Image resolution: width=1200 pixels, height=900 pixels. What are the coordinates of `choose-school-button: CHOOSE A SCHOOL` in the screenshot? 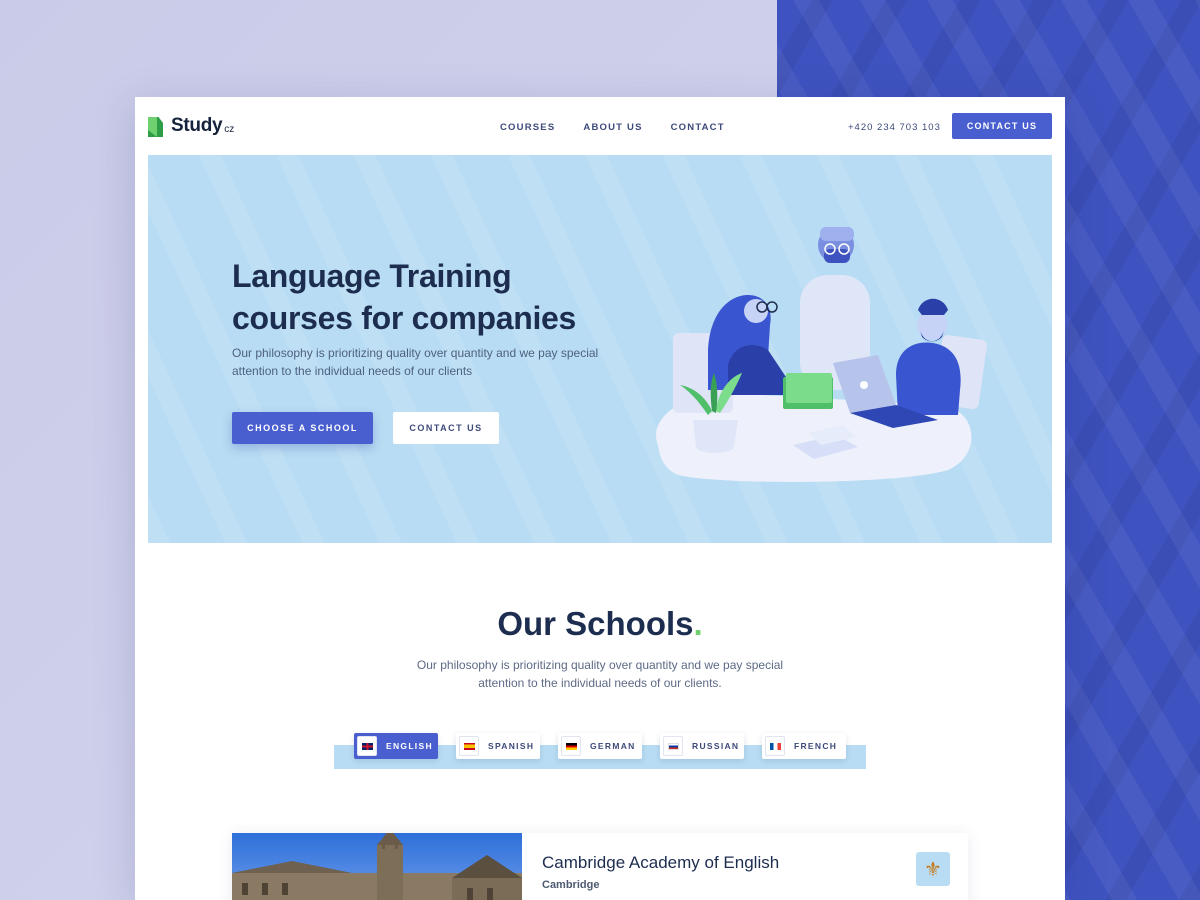 It's located at (302, 428).